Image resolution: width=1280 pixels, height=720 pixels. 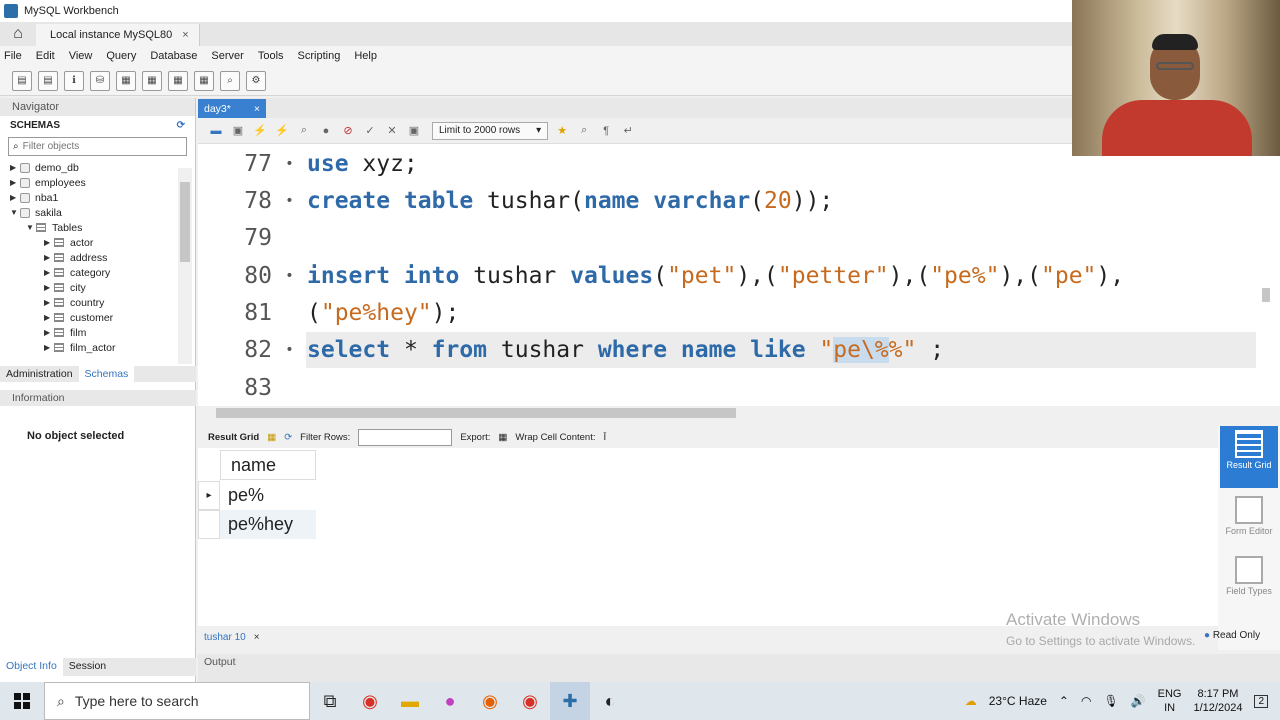 I want to click on menu-view: View, so click(x=81, y=56).